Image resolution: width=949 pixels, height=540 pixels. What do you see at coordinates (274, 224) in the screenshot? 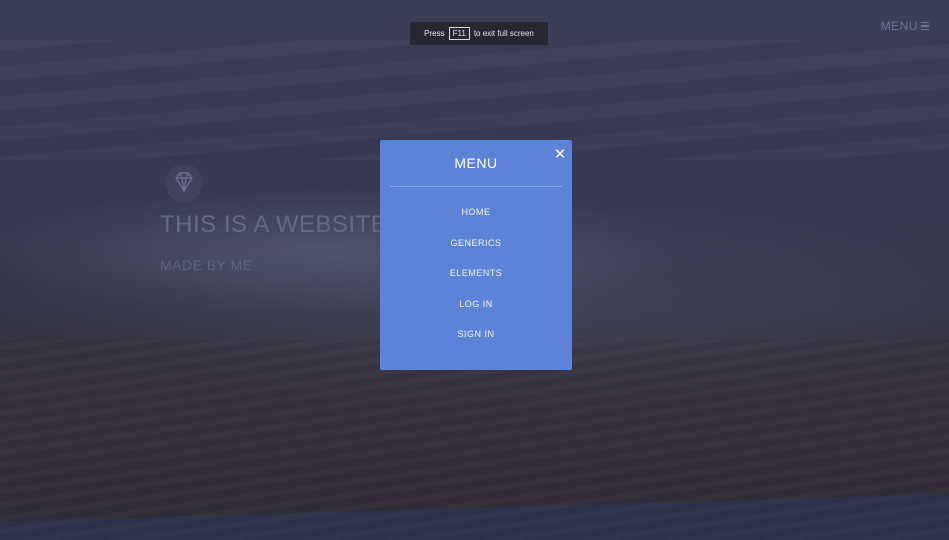
I see `hero-title: THIS IS A WEBSITE` at bounding box center [274, 224].